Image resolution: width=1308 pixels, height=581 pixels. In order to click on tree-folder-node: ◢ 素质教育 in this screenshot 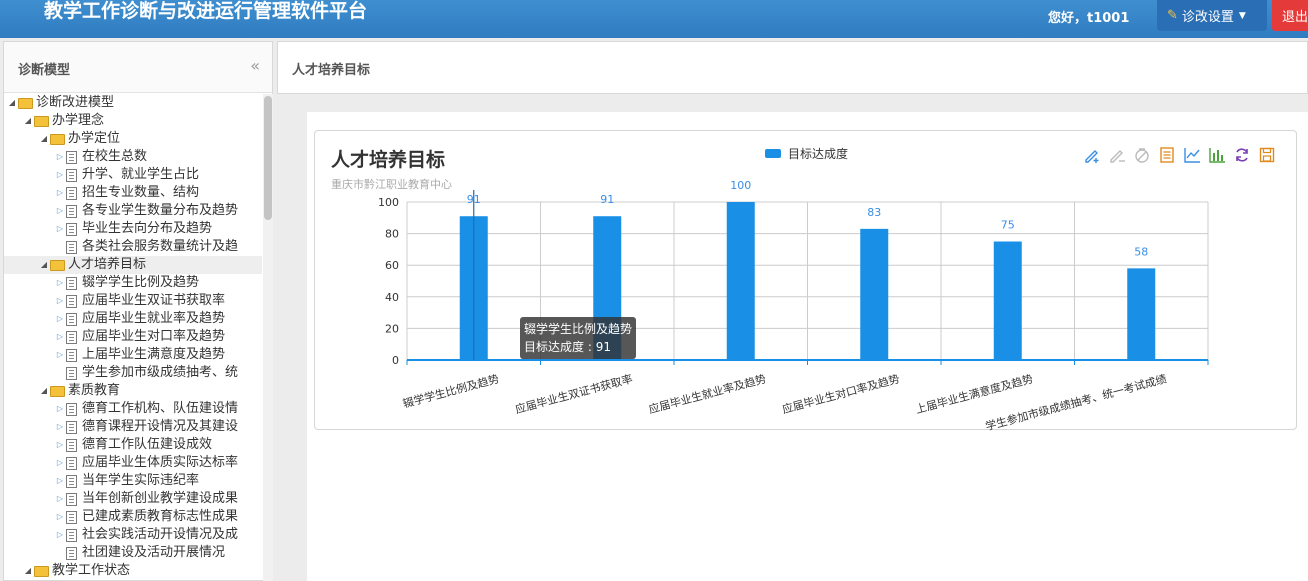, I will do `click(79, 391)`.